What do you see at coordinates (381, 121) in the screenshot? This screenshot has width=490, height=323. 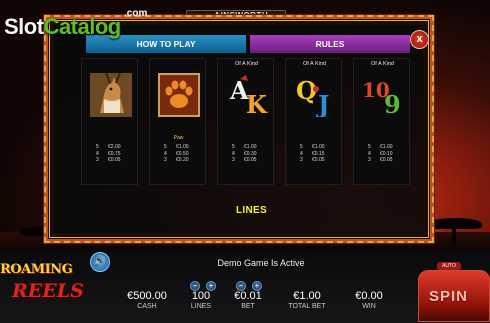 I see `paytable-card-10-9: Of A Kind 10 9 5 €1.00 4 €0.10 3 €0.05` at bounding box center [381, 121].